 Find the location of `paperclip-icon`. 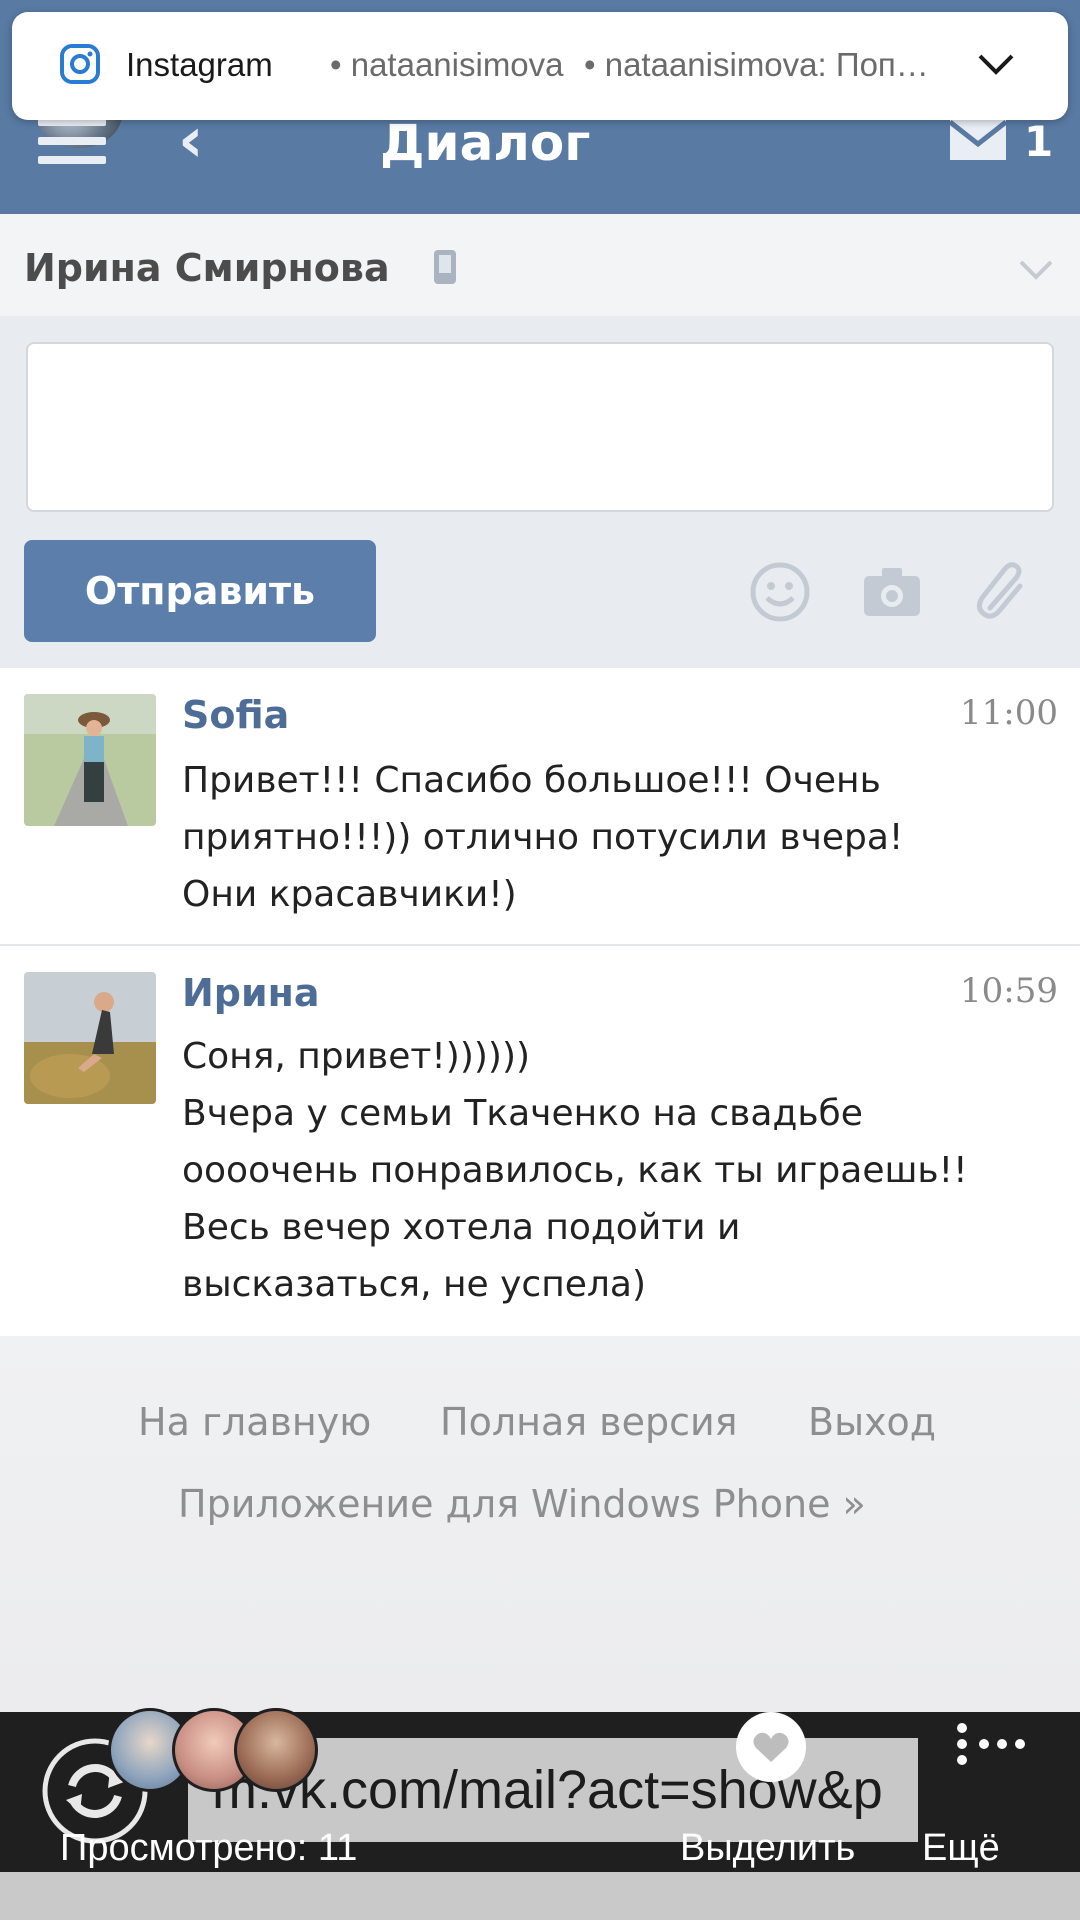

paperclip-icon is located at coordinates (1002, 592).